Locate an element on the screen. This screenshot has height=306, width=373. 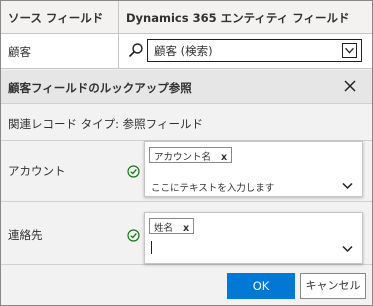
selected-field-tag: 姓名 x is located at coordinates (172, 226).